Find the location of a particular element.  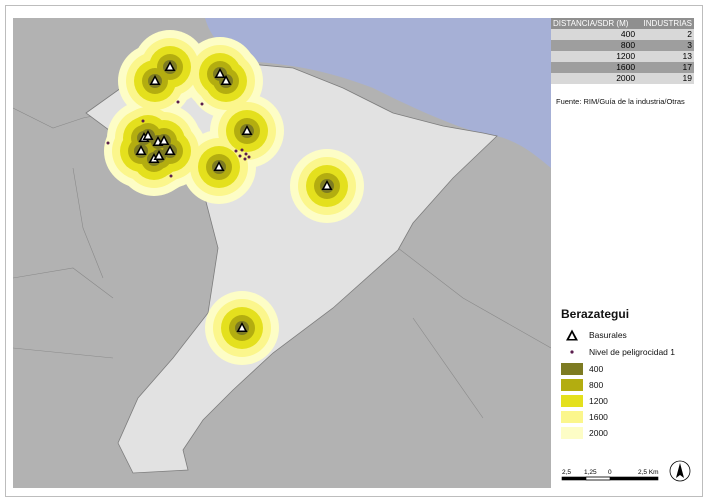

table-row: 1200 13 is located at coordinates (622, 56).